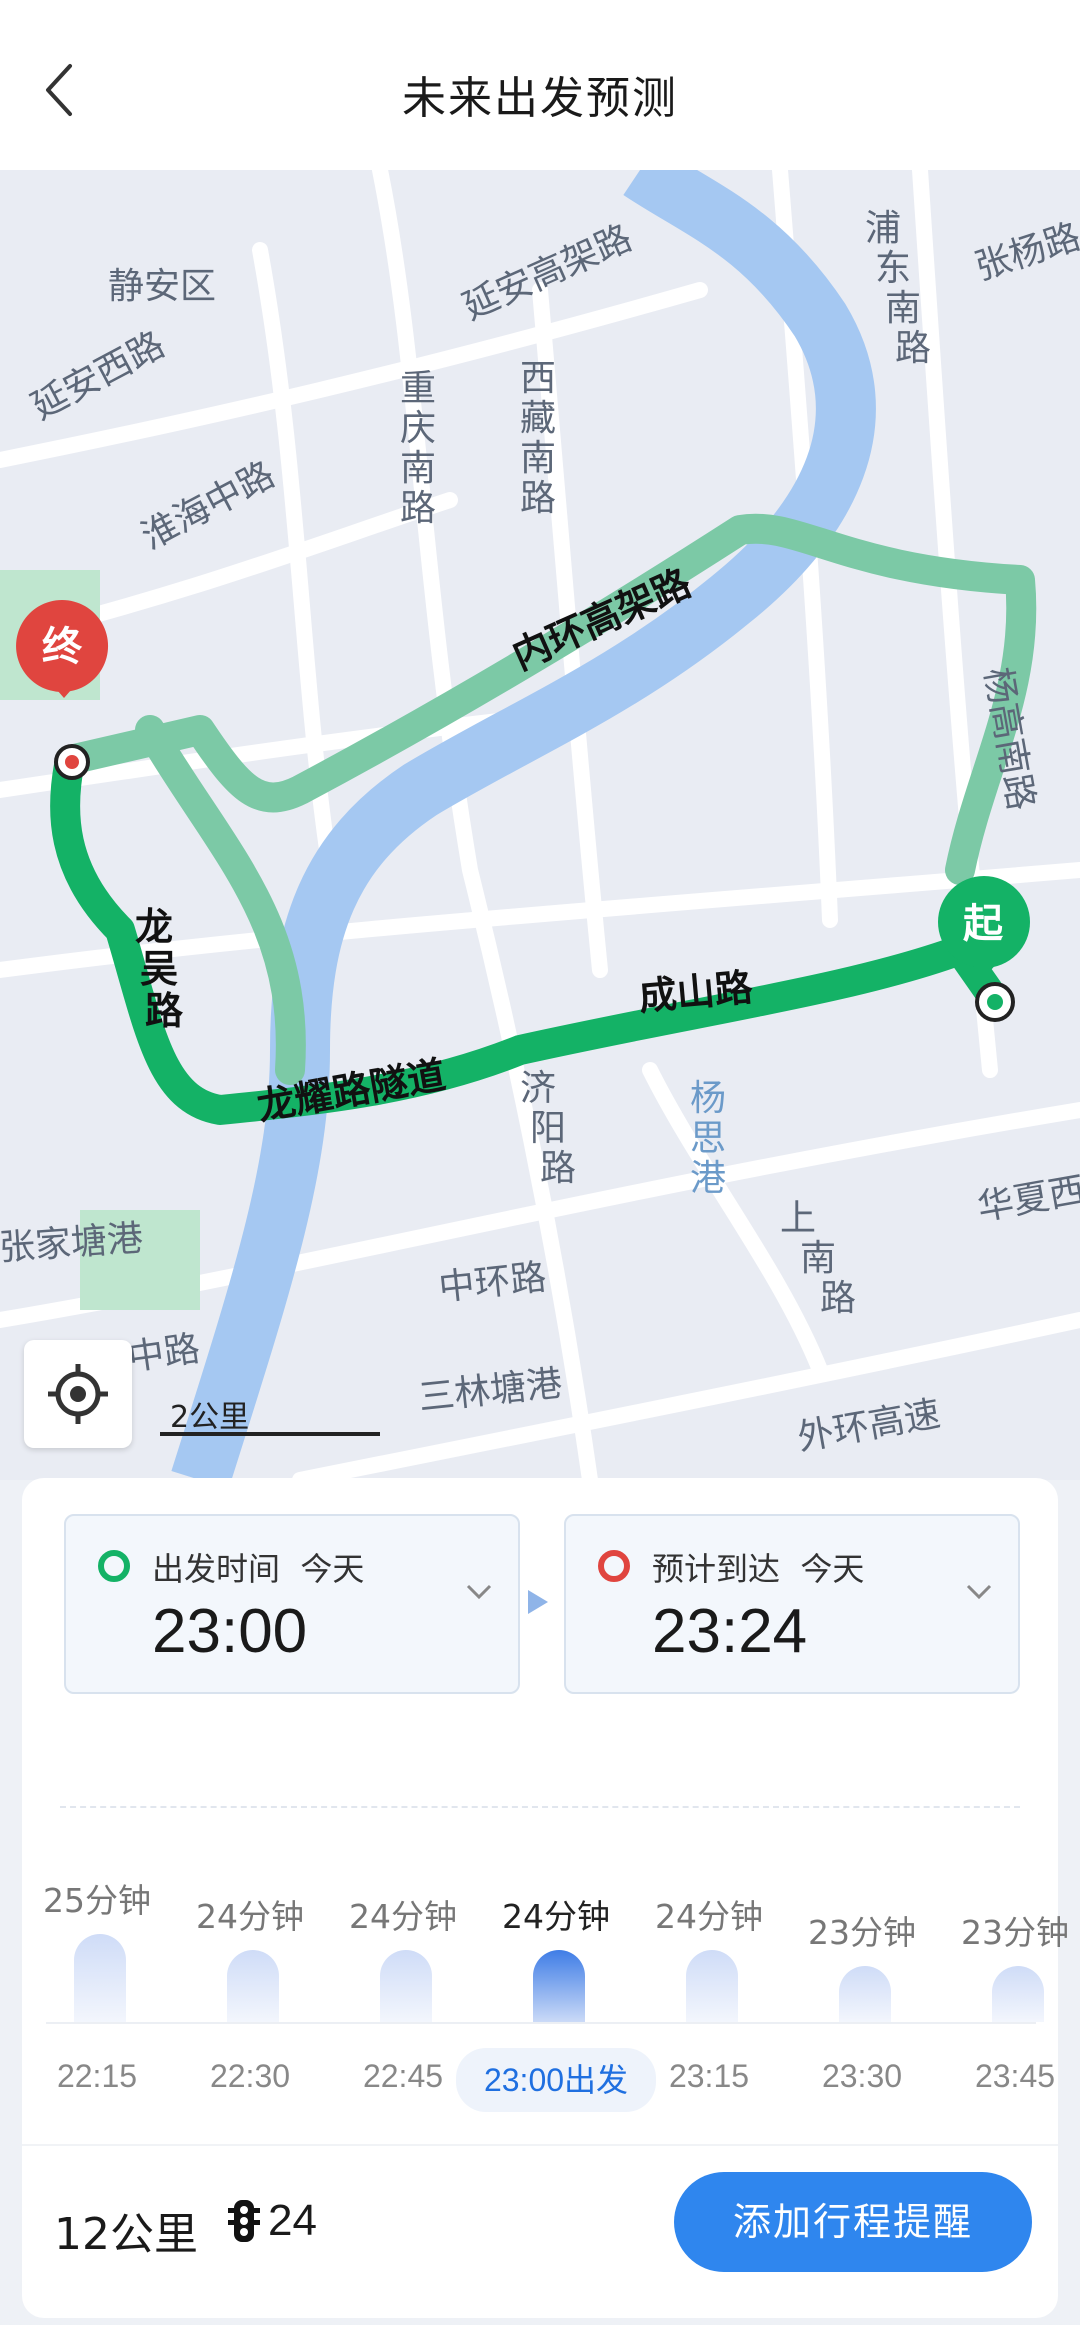  I want to click on arrive-label-text: 预计到达, so click(716, 1569).